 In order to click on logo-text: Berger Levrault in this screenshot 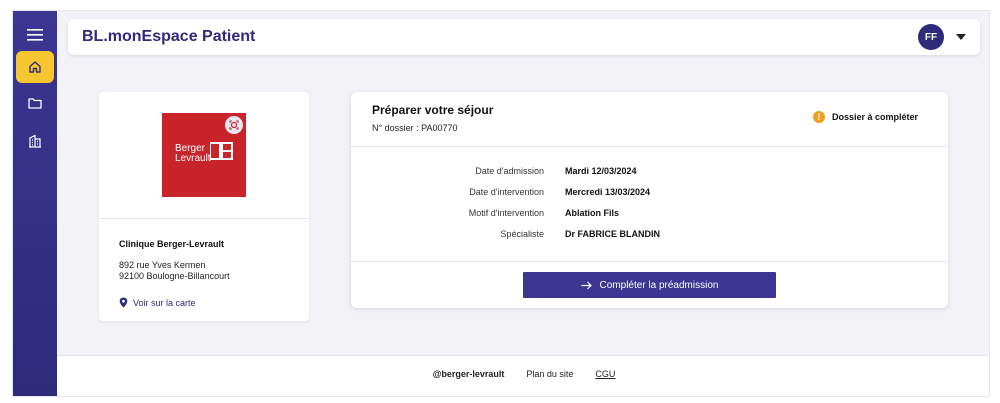, I will do `click(193, 154)`.